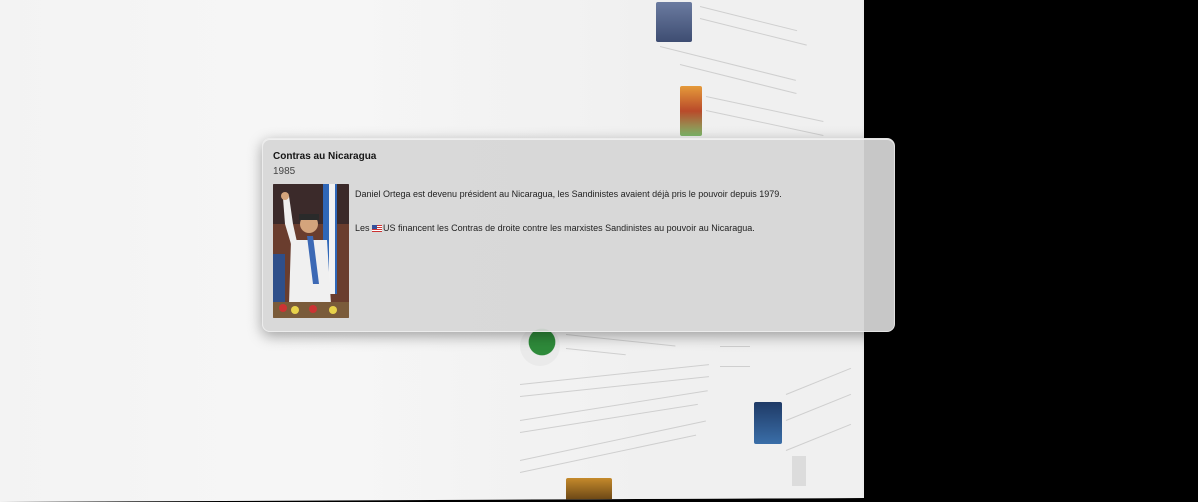 The width and height of the screenshot is (1198, 502). Describe the element at coordinates (389, 228) in the screenshot. I see `paragraph-2-country: US` at that location.